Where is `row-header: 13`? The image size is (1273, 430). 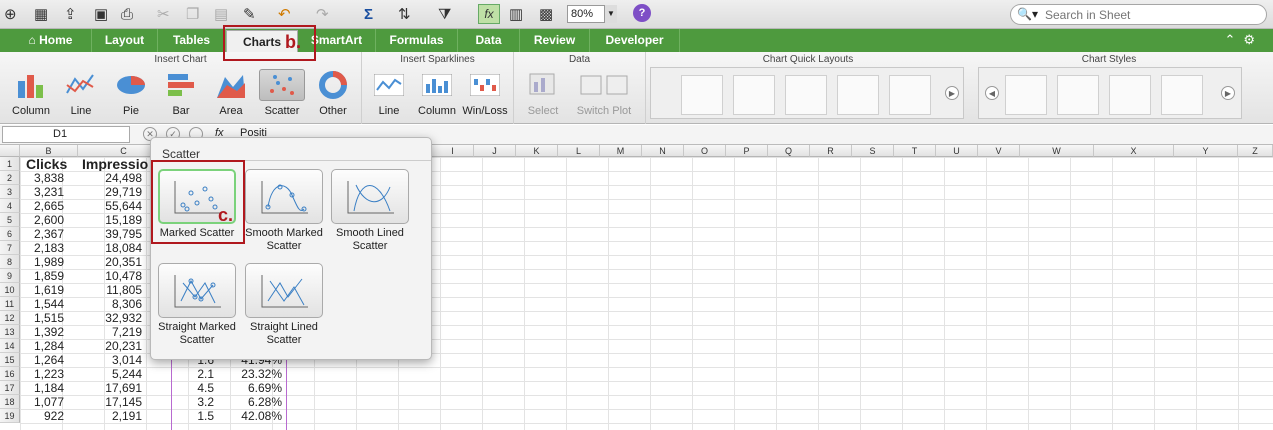 row-header: 13 is located at coordinates (10, 332).